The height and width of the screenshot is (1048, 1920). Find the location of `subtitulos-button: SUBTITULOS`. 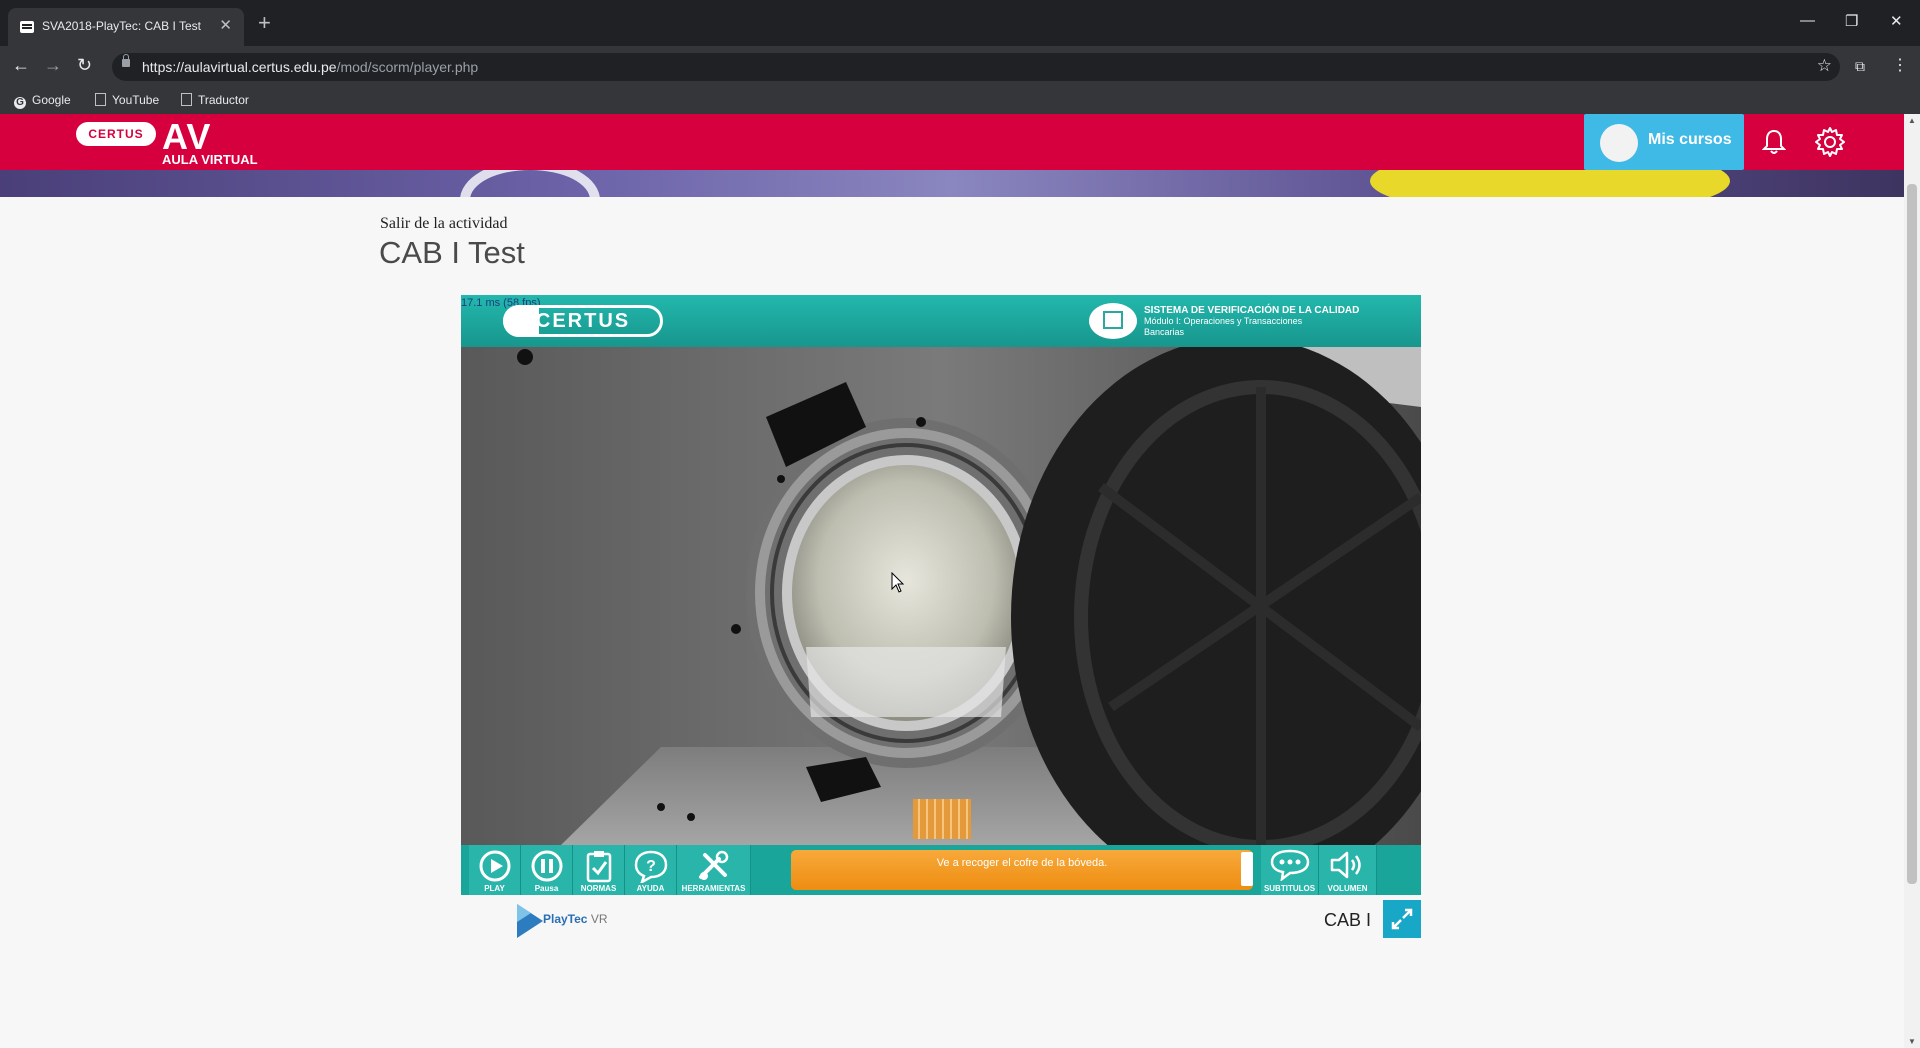

subtitulos-button: SUBTITULOS is located at coordinates (1290, 870).